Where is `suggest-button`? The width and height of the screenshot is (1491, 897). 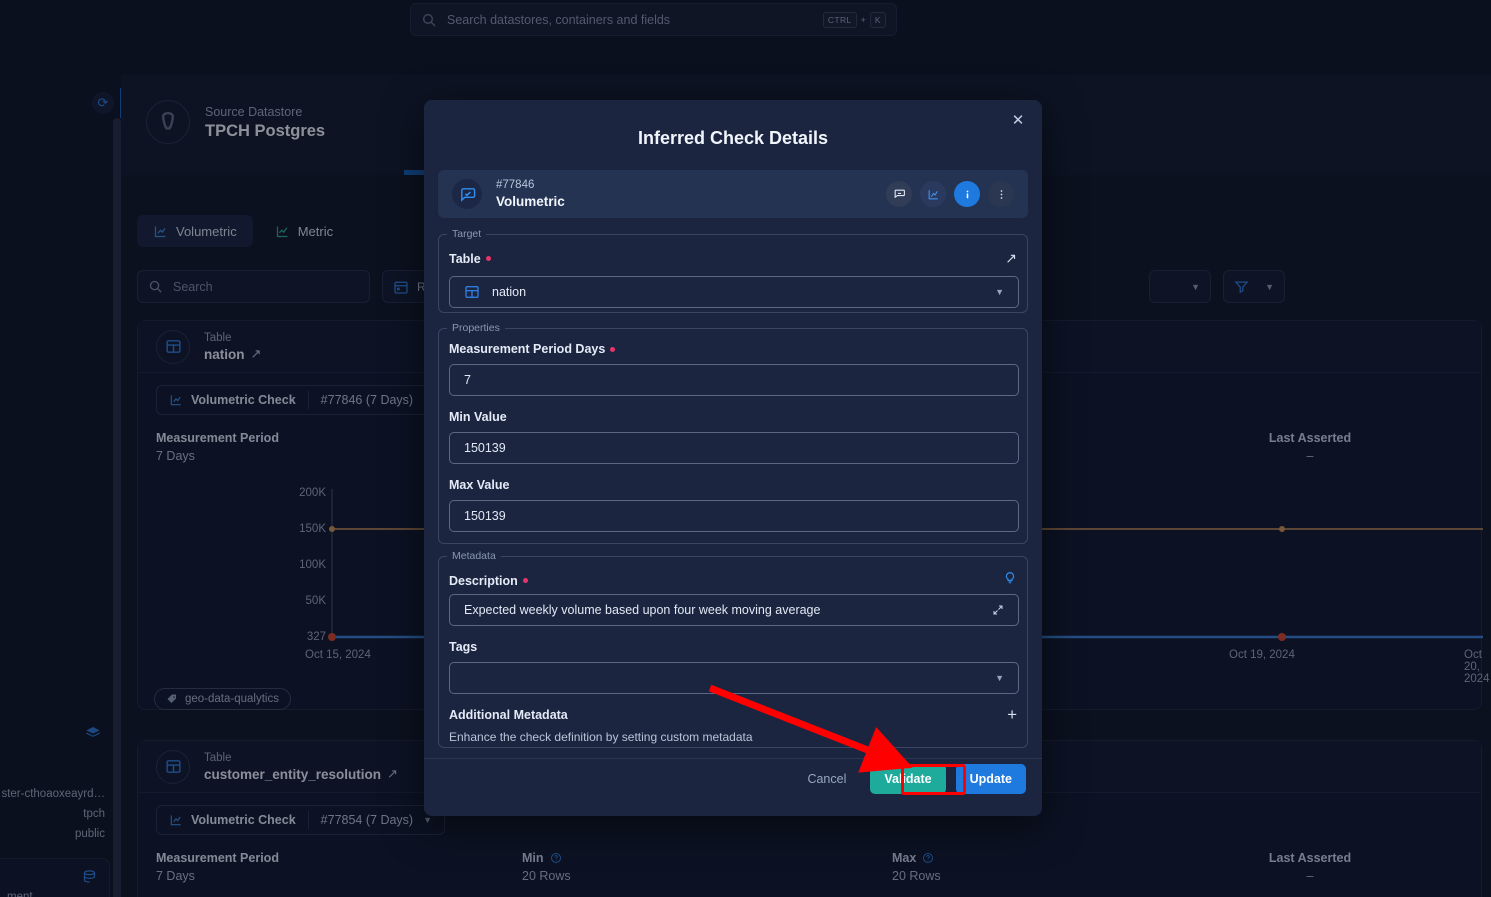 suggest-button is located at coordinates (1010, 580).